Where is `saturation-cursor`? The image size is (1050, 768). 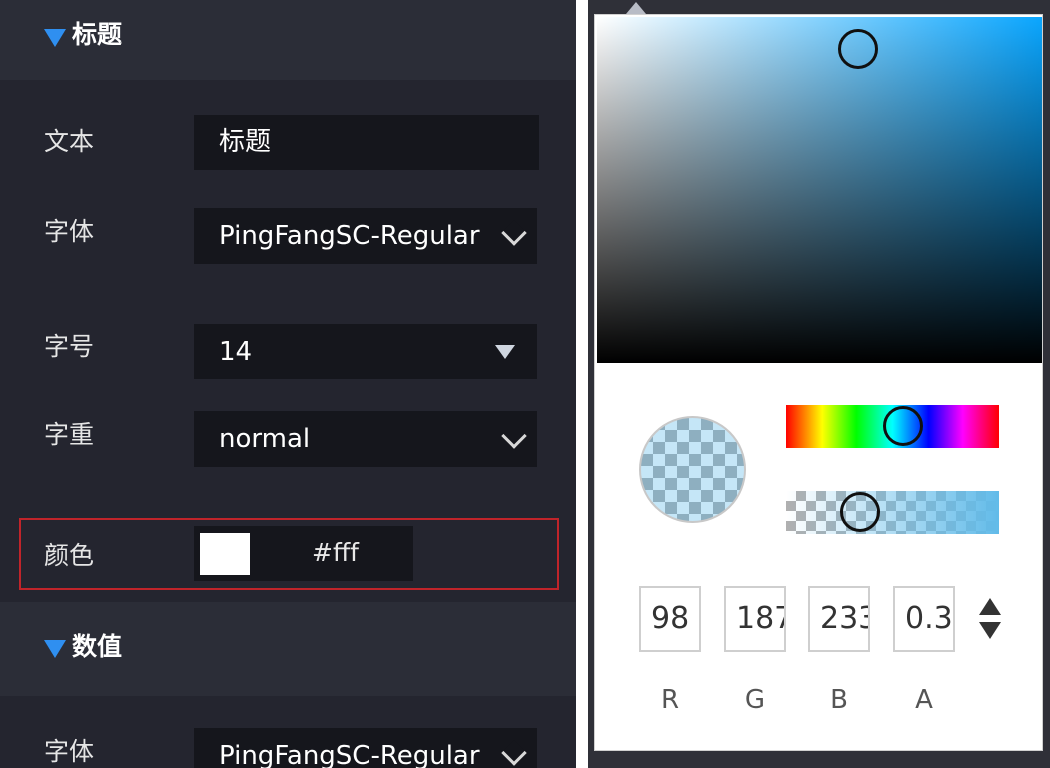
saturation-cursor is located at coordinates (858, 49).